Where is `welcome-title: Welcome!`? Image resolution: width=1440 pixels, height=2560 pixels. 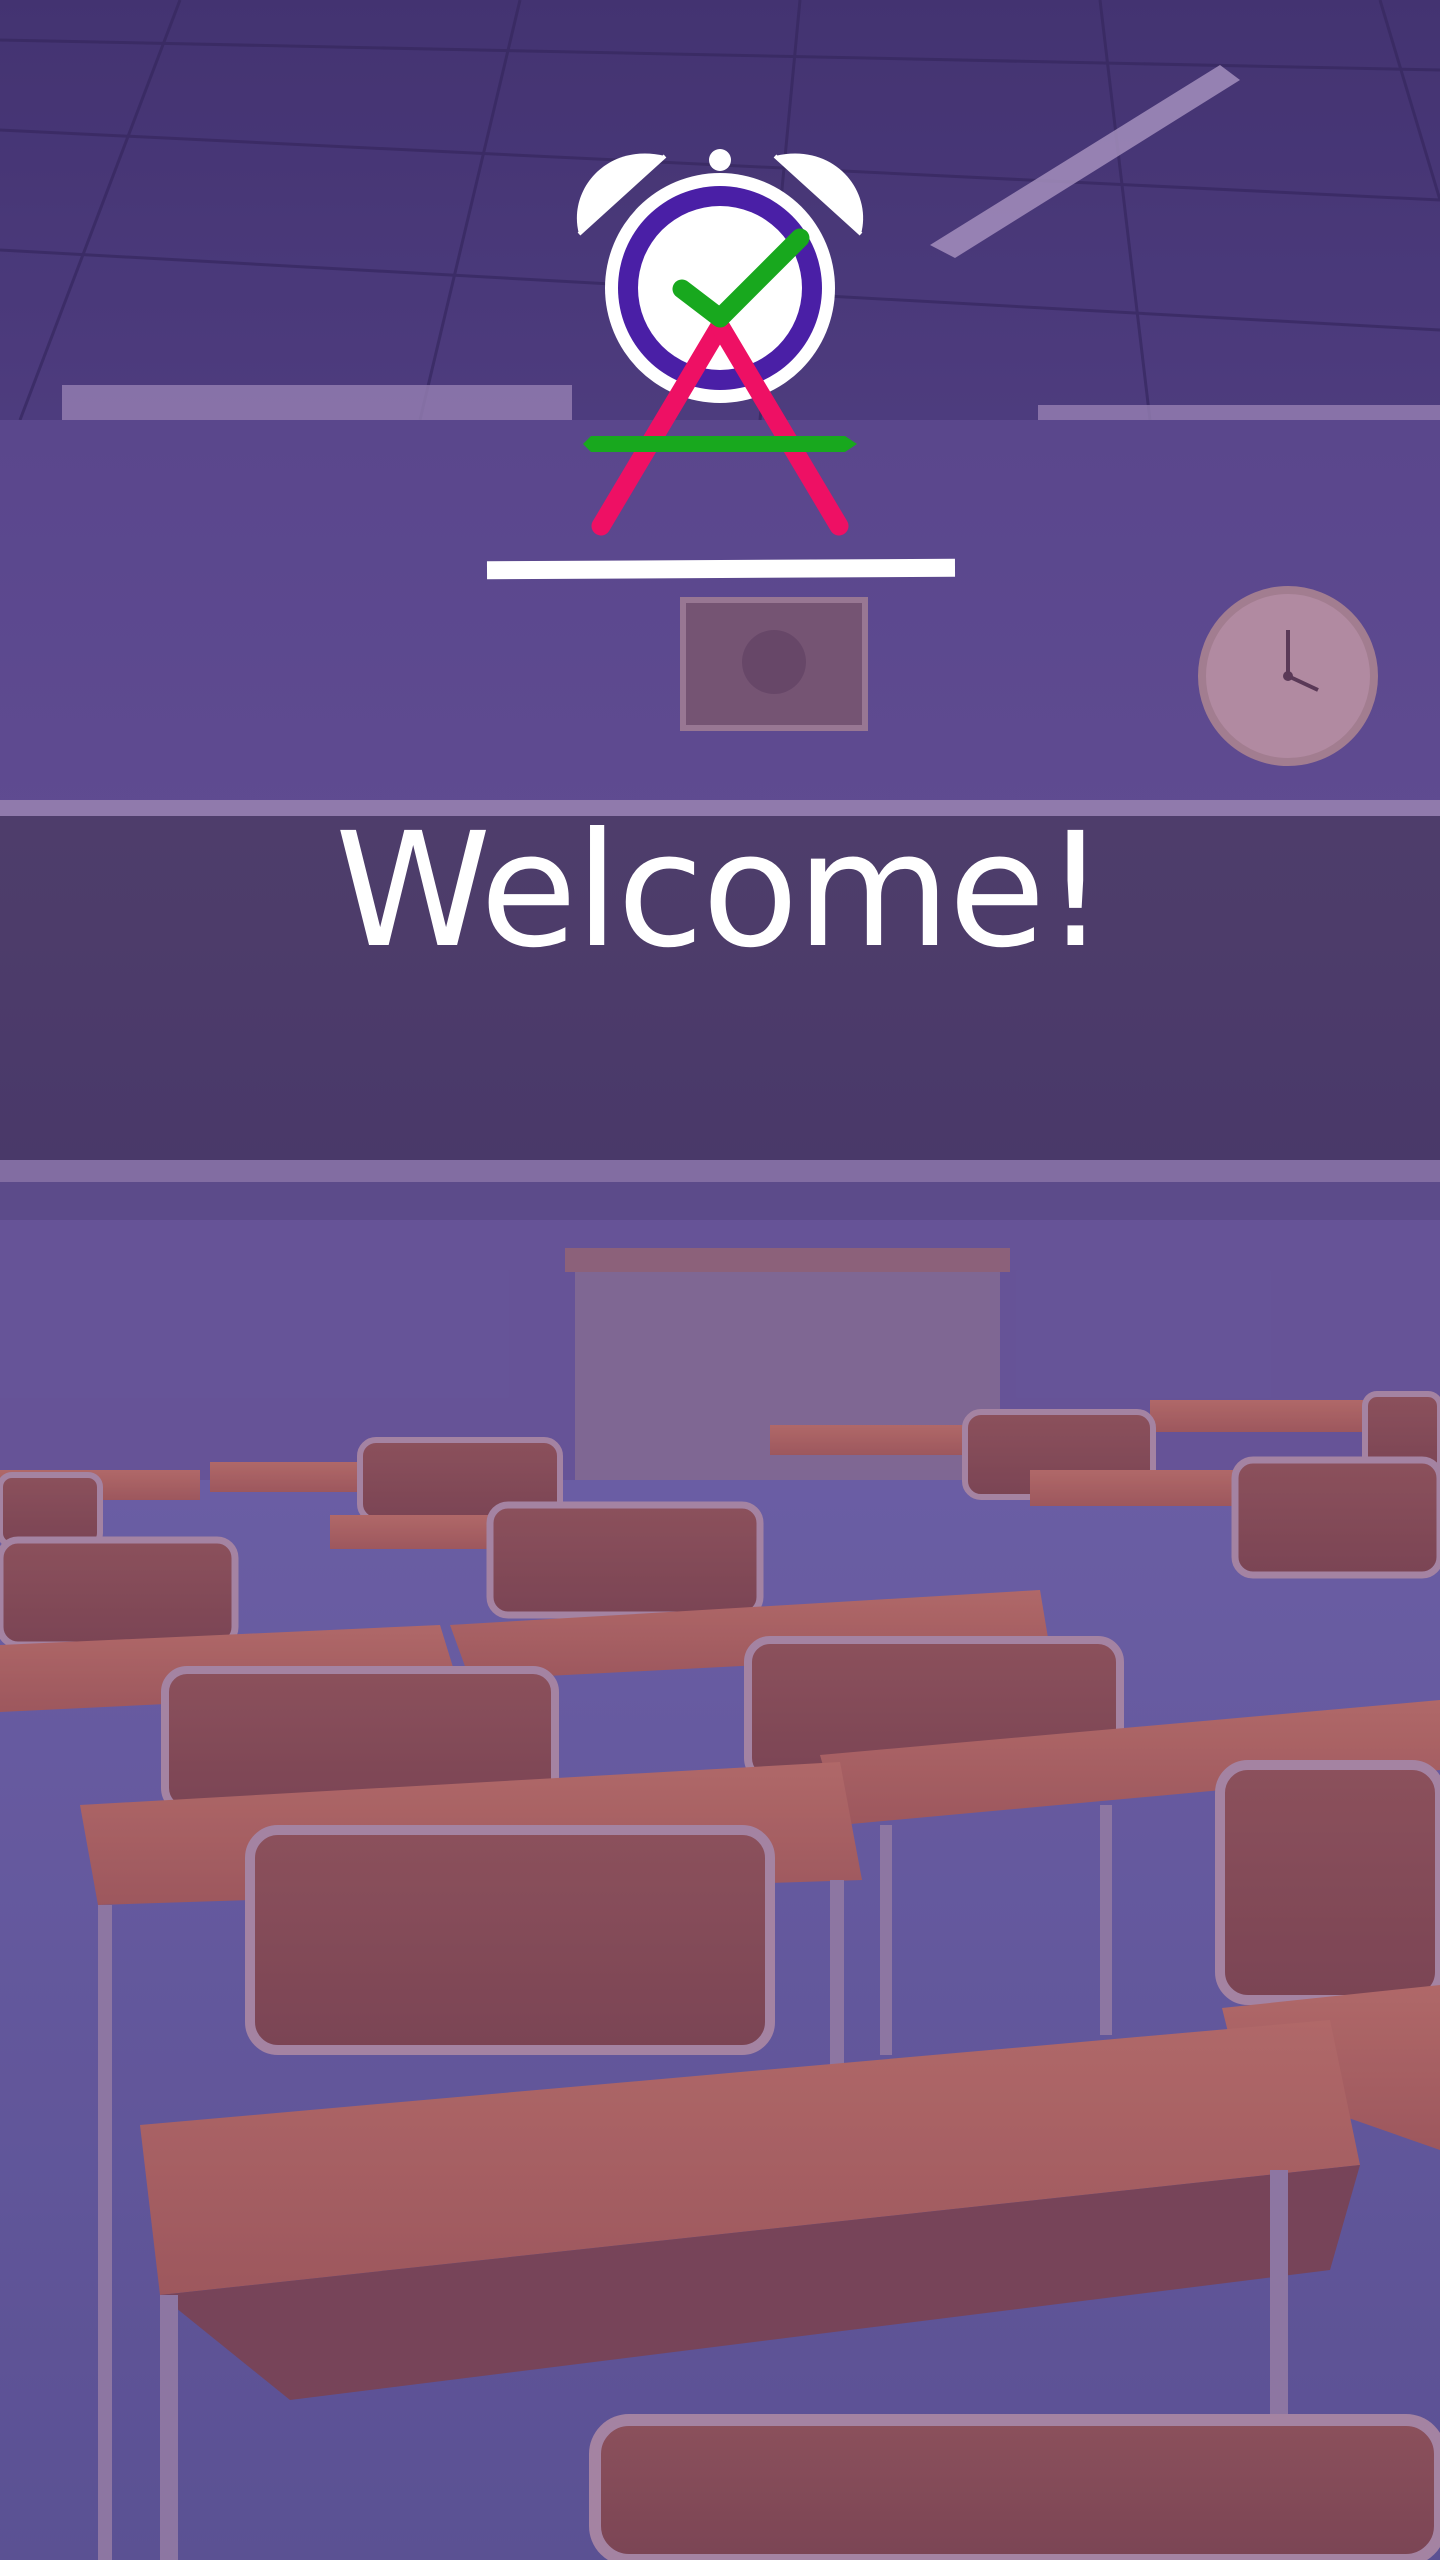 welcome-title: Welcome! is located at coordinates (720, 890).